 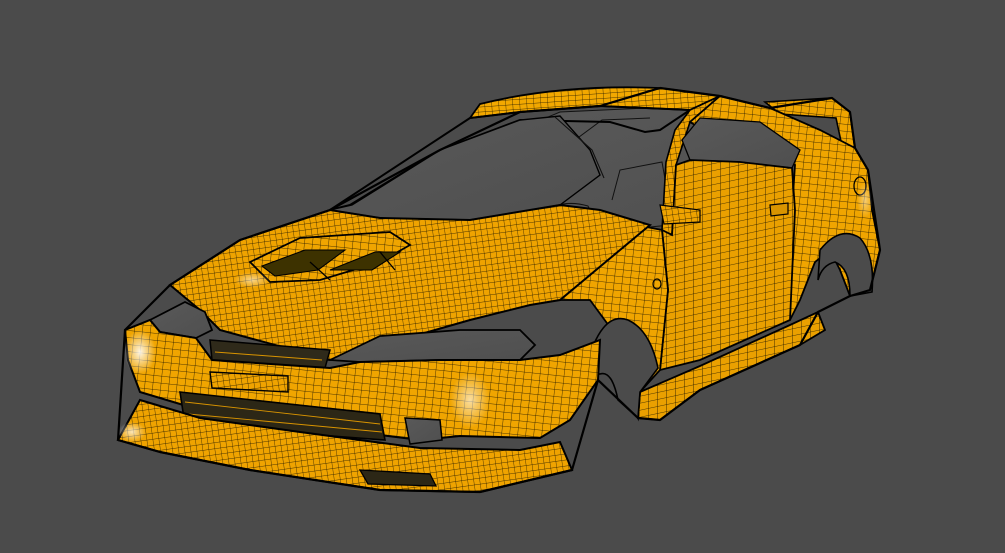 What do you see at coordinates (249, 382) in the screenshot?
I see `license-plate-recess` at bounding box center [249, 382].